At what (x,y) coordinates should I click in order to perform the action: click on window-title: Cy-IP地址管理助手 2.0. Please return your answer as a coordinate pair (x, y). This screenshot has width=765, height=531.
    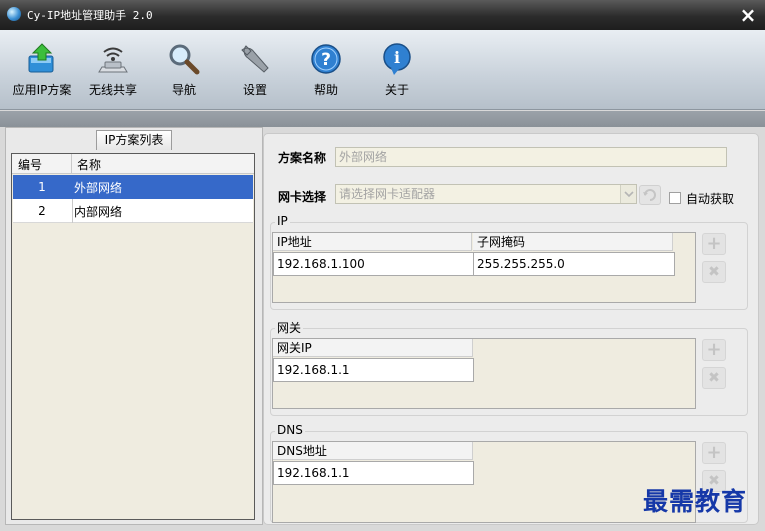
    Looking at the image, I should click on (90, 15).